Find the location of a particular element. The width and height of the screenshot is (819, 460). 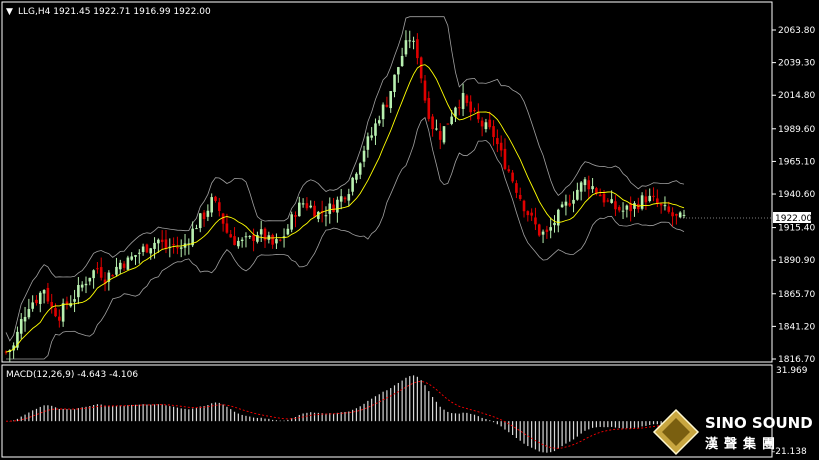

symbol-dropdown-arrow: ▼ is located at coordinates (9, 12).